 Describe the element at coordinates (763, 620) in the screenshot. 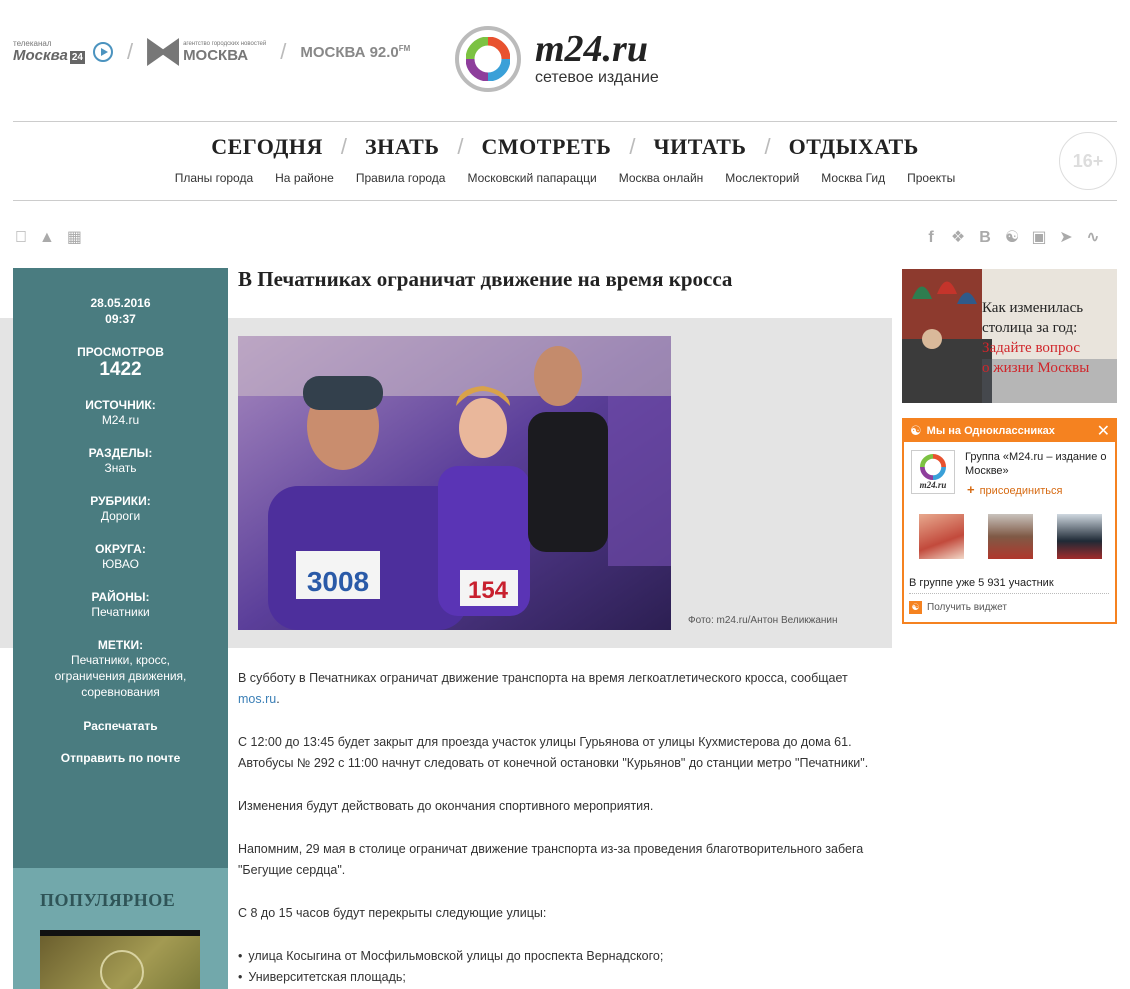

I see `photo-caption: Фото: m24.ru/Антон Великжанин` at that location.